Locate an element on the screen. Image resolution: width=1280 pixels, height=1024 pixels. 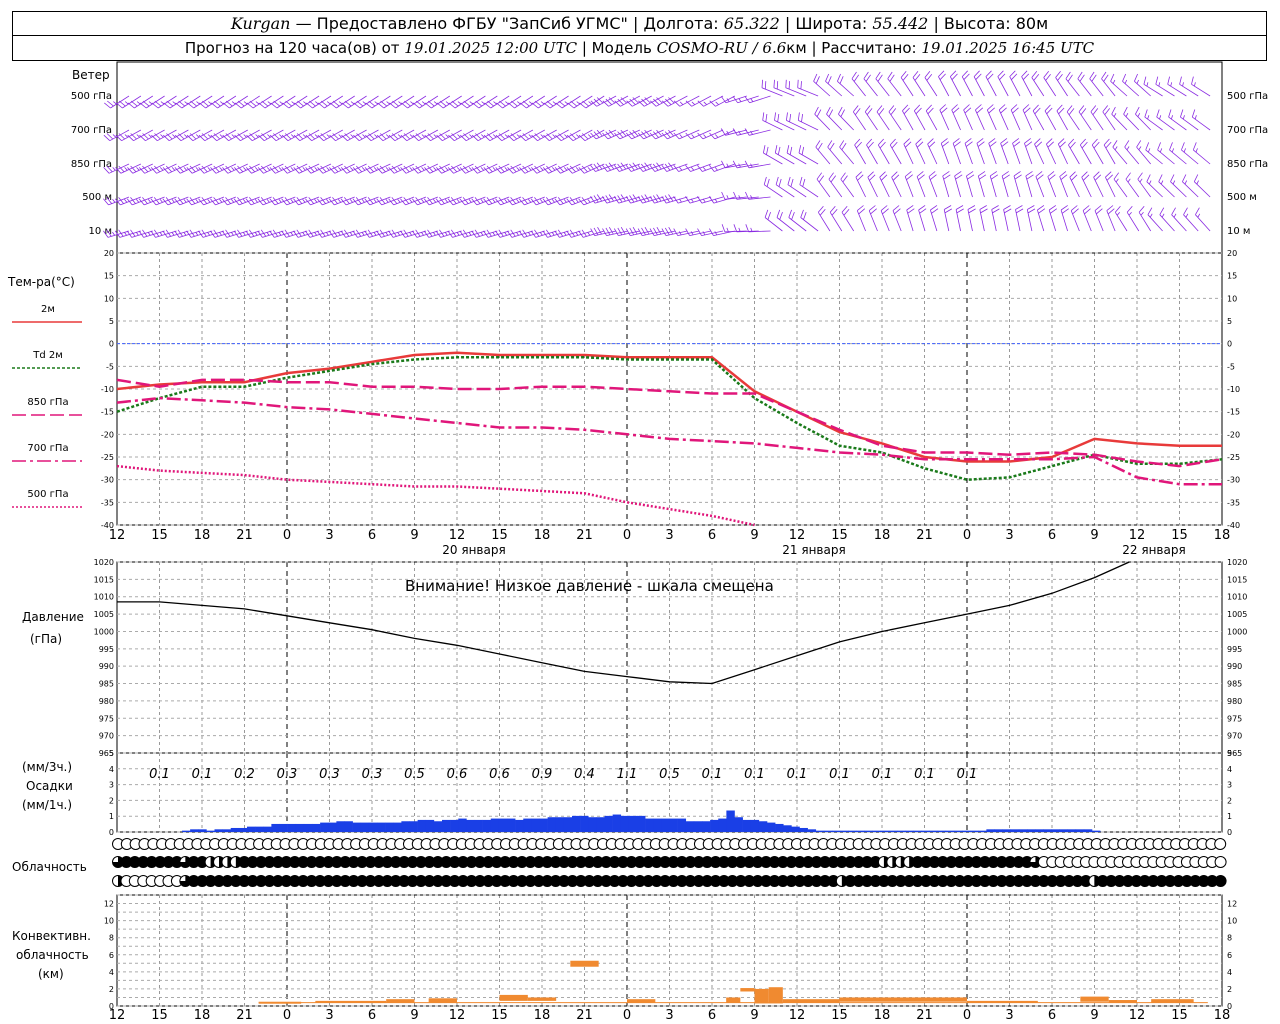
y-tick-label-right: 3 is located at coordinates (1229, 785).